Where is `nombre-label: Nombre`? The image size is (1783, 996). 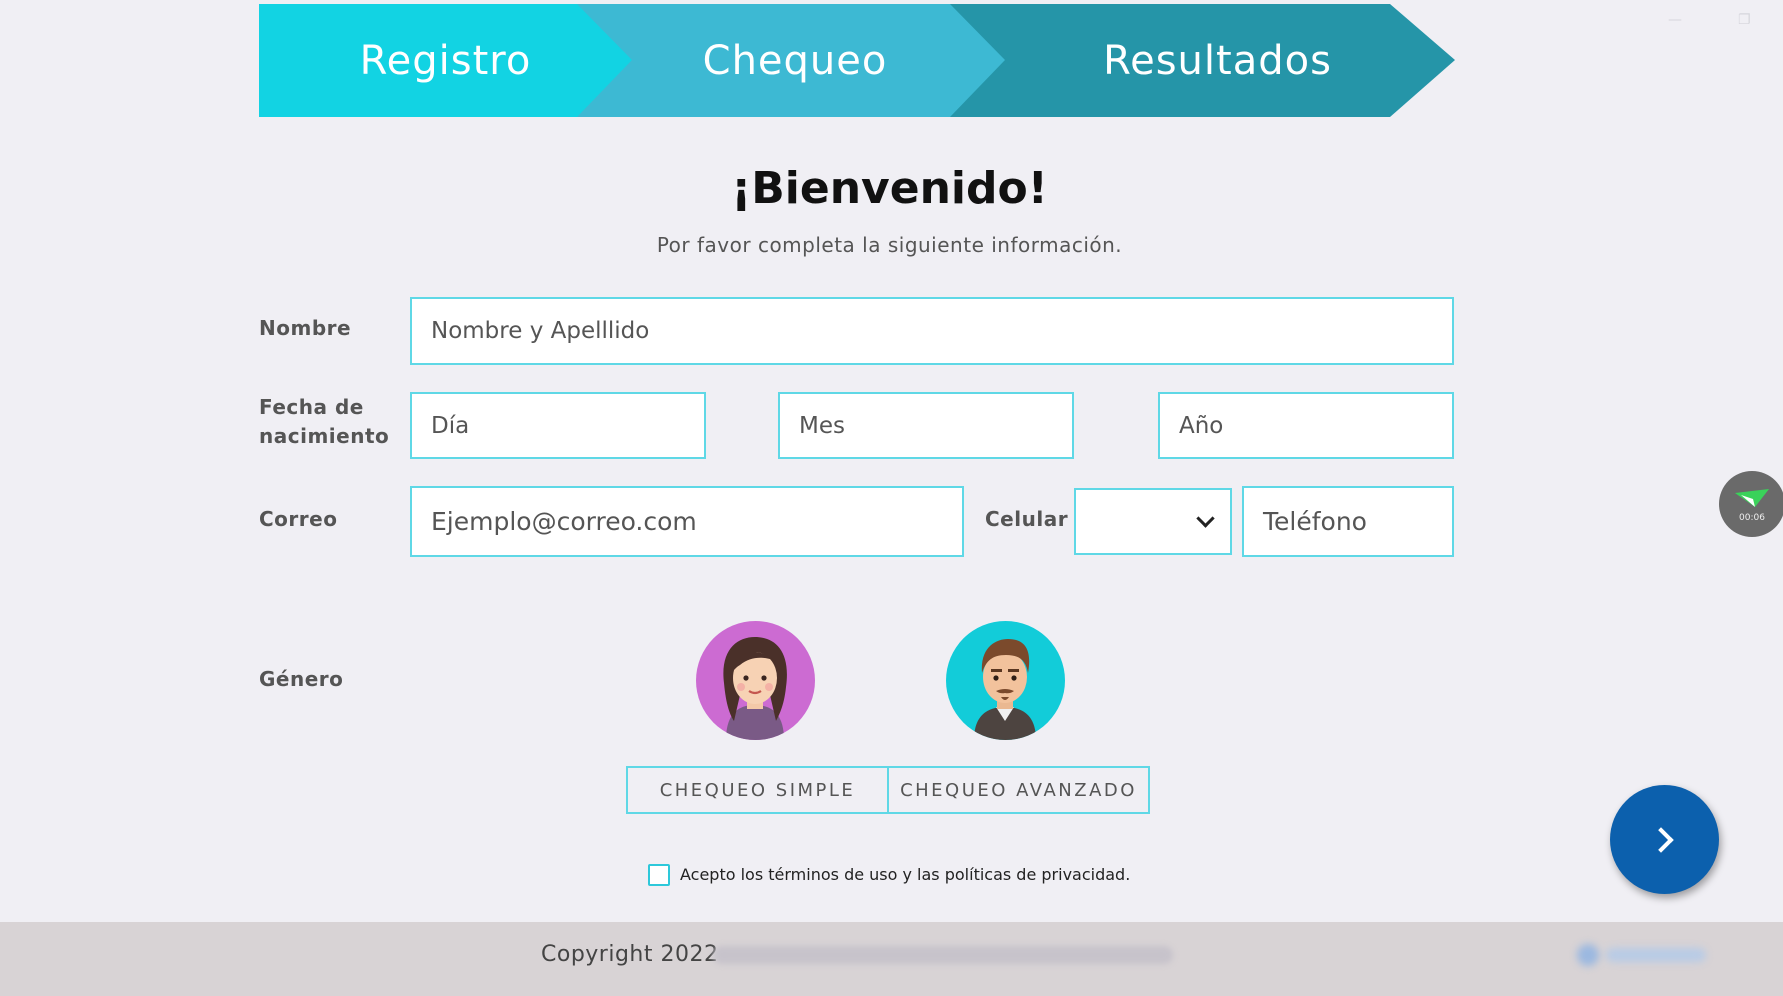
nombre-label: Nombre is located at coordinates (305, 328).